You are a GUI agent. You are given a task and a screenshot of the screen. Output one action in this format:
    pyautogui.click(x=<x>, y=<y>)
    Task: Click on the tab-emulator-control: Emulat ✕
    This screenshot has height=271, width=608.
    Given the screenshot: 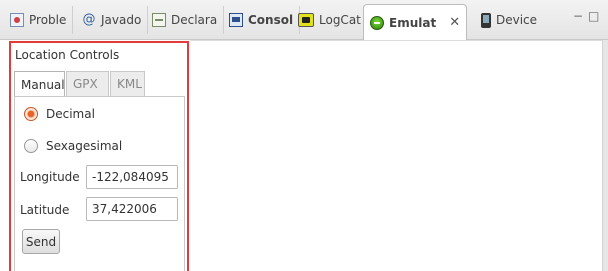 What is the action you would take?
    pyautogui.click(x=415, y=22)
    